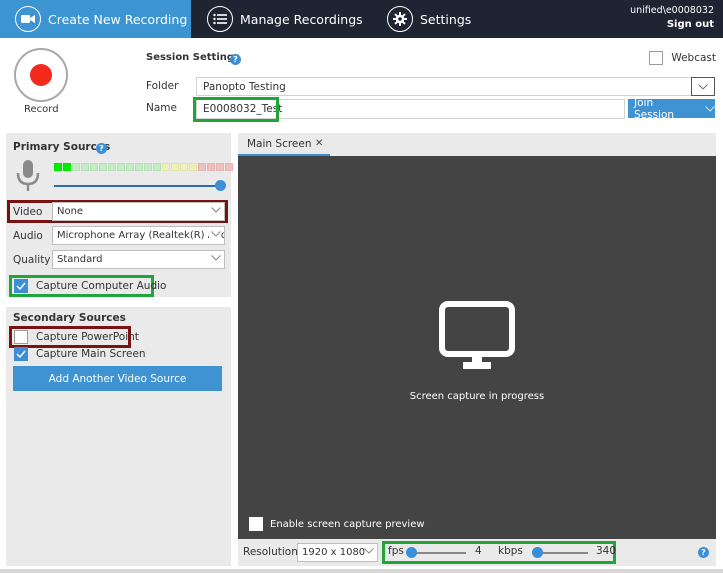 This screenshot has height=573, width=723. I want to click on close-icon: ✕, so click(319, 143).